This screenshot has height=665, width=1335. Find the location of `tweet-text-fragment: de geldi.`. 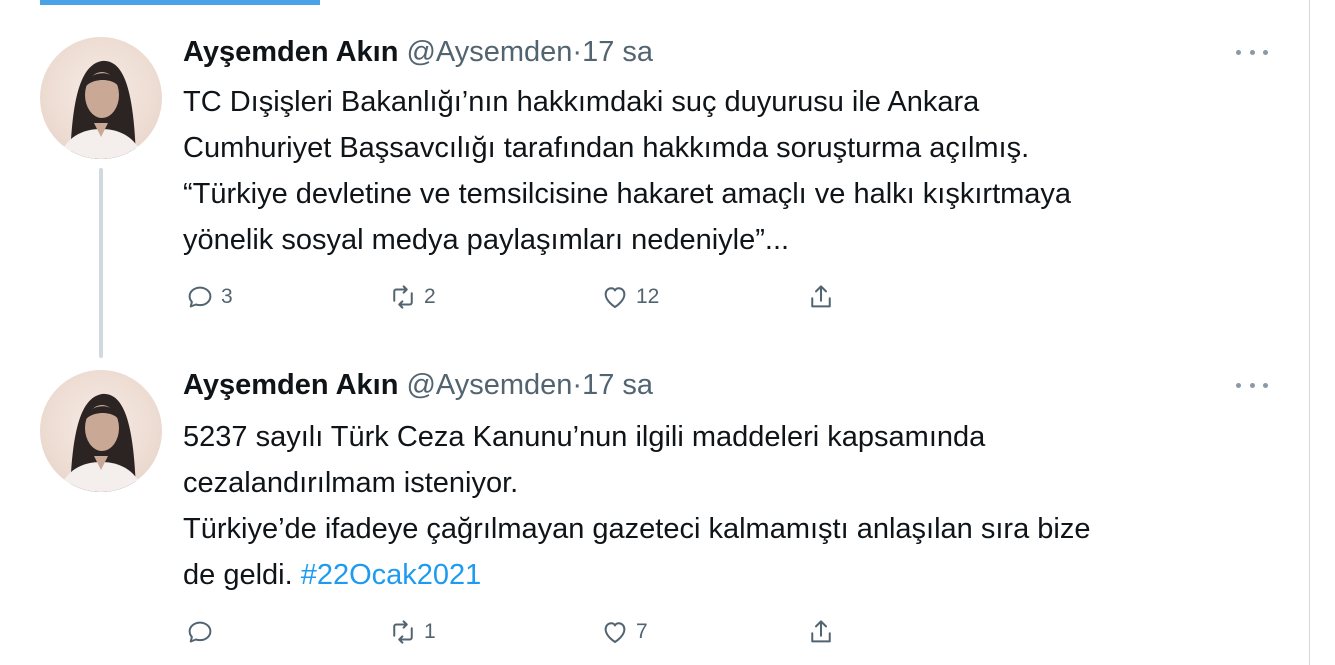

tweet-text-fragment: de geldi. is located at coordinates (238, 575).